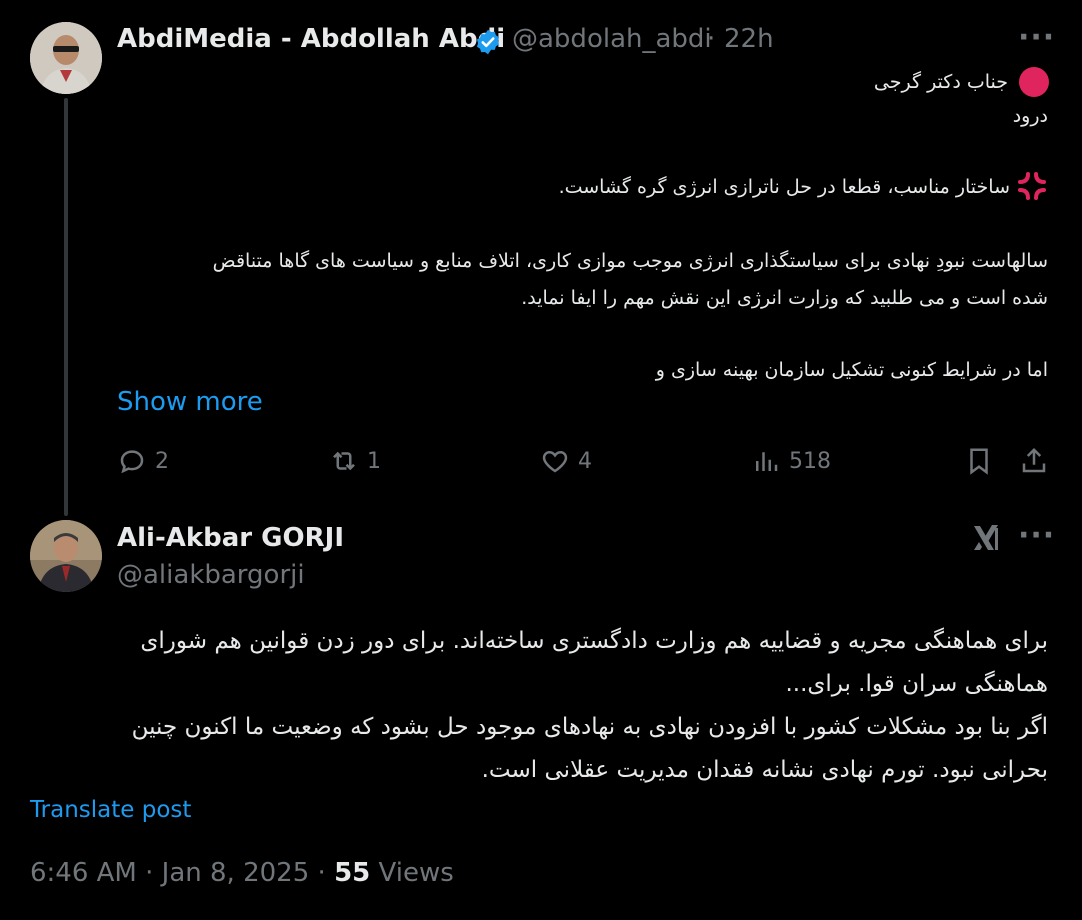 Image resolution: width=1082 pixels, height=920 pixels. What do you see at coordinates (1032, 186) in the screenshot?
I see `anger-symbol-emoji` at bounding box center [1032, 186].